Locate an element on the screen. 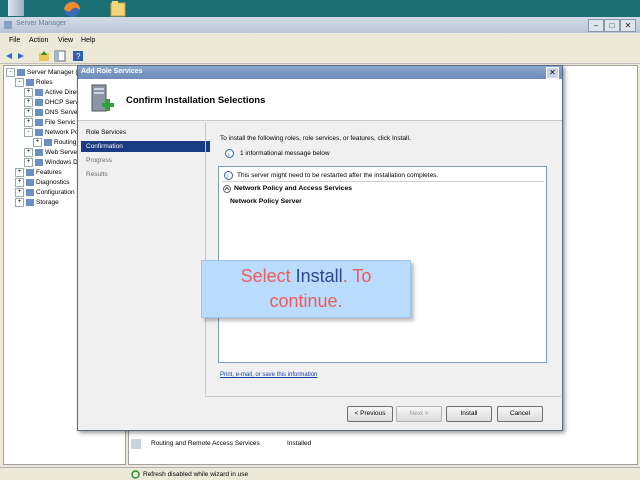 The height and width of the screenshot is (480, 640). role-service-item: Network Policy Server is located at coordinates (266, 201).